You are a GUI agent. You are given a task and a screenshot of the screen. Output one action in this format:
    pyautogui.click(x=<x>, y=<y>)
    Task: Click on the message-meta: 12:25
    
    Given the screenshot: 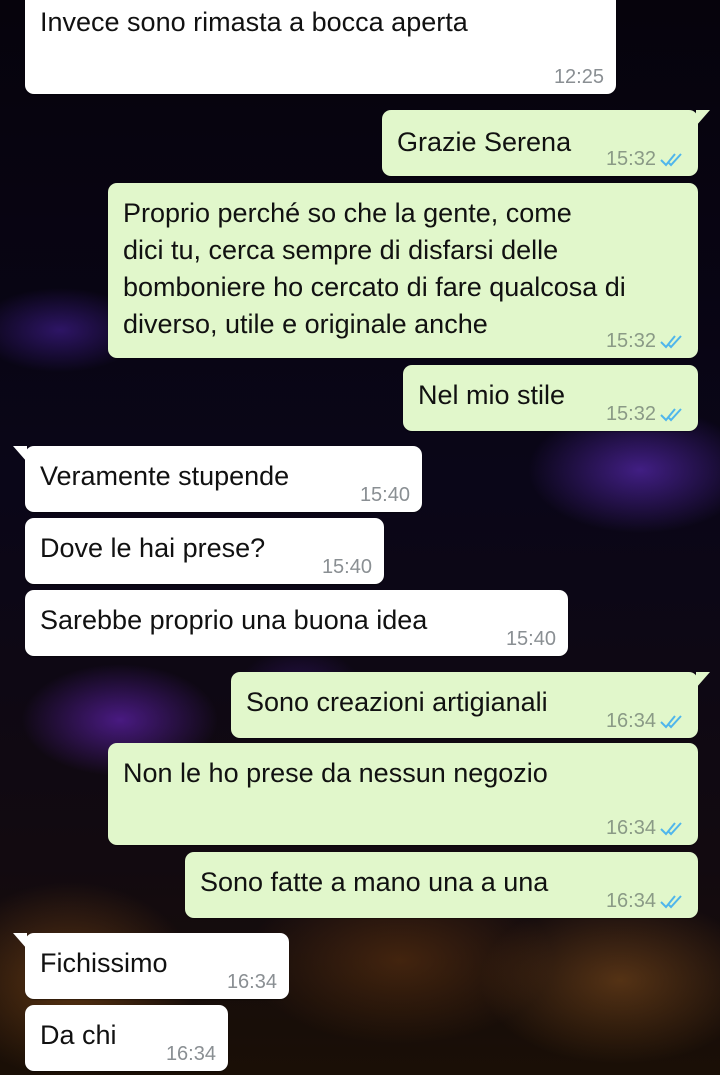 What is the action you would take?
    pyautogui.click(x=579, y=77)
    